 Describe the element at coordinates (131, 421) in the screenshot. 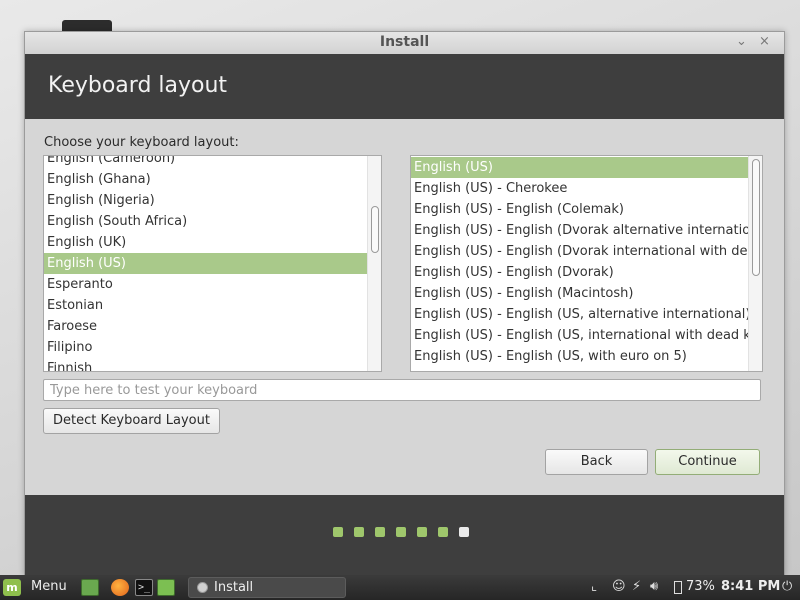

I see `detect-layout-button: Detect Keyboard Layout` at that location.